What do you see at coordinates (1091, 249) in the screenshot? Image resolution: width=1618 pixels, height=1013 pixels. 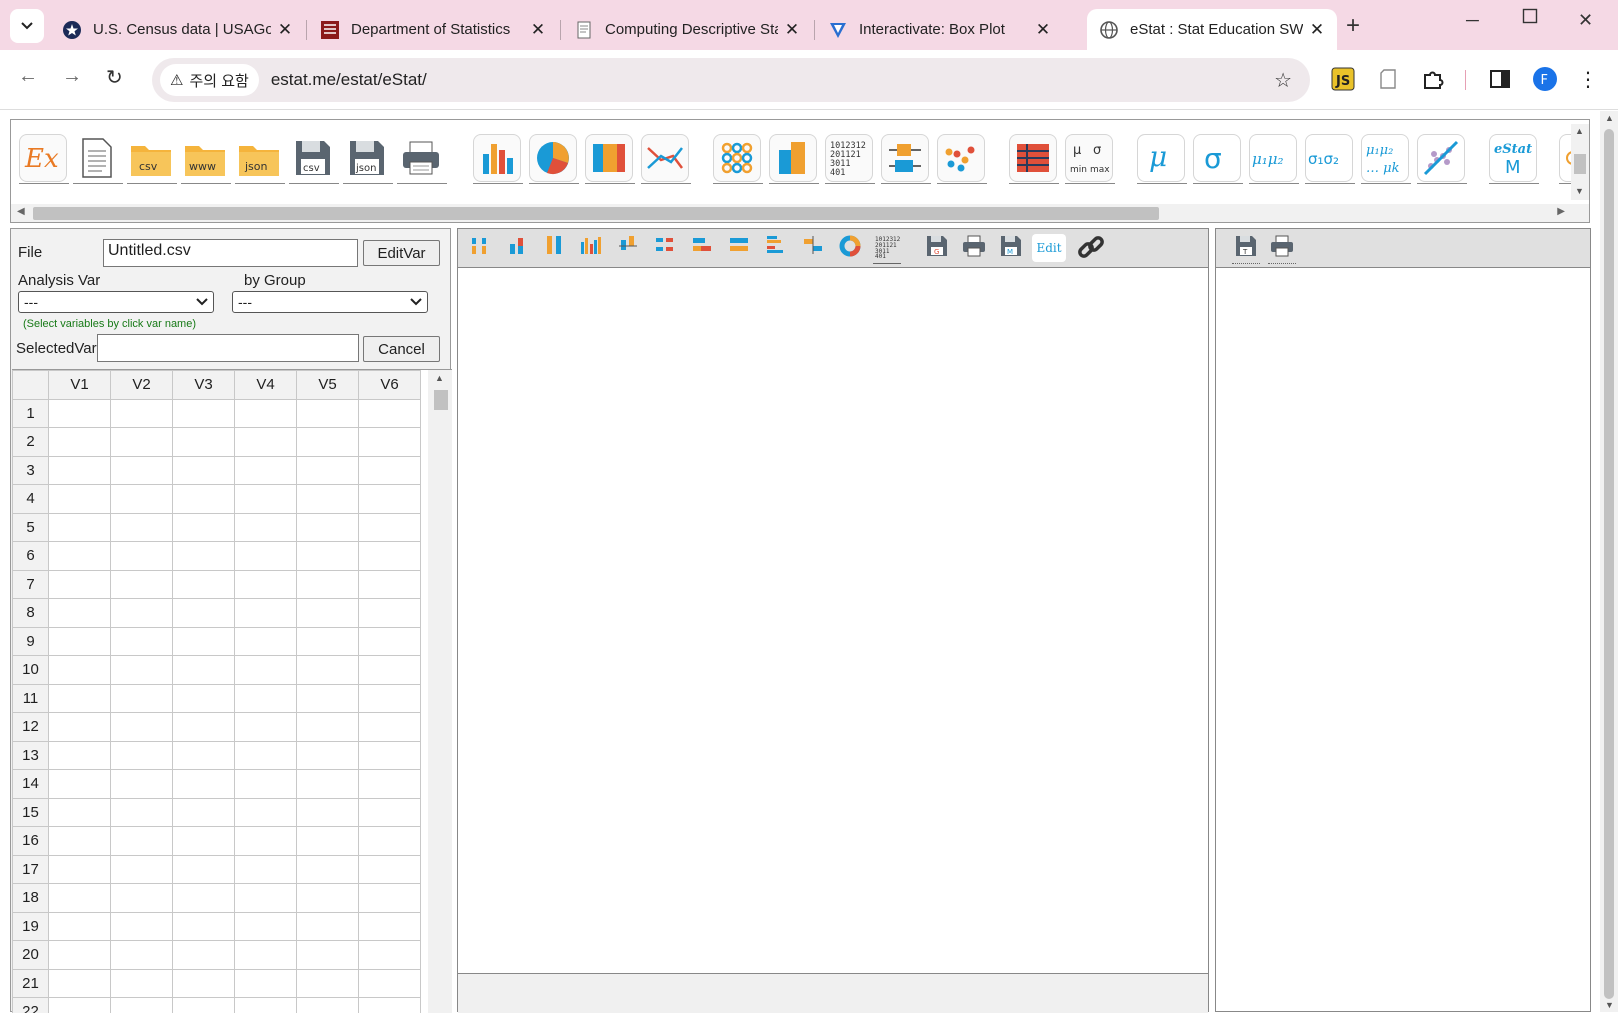 I see `link-icon` at bounding box center [1091, 249].